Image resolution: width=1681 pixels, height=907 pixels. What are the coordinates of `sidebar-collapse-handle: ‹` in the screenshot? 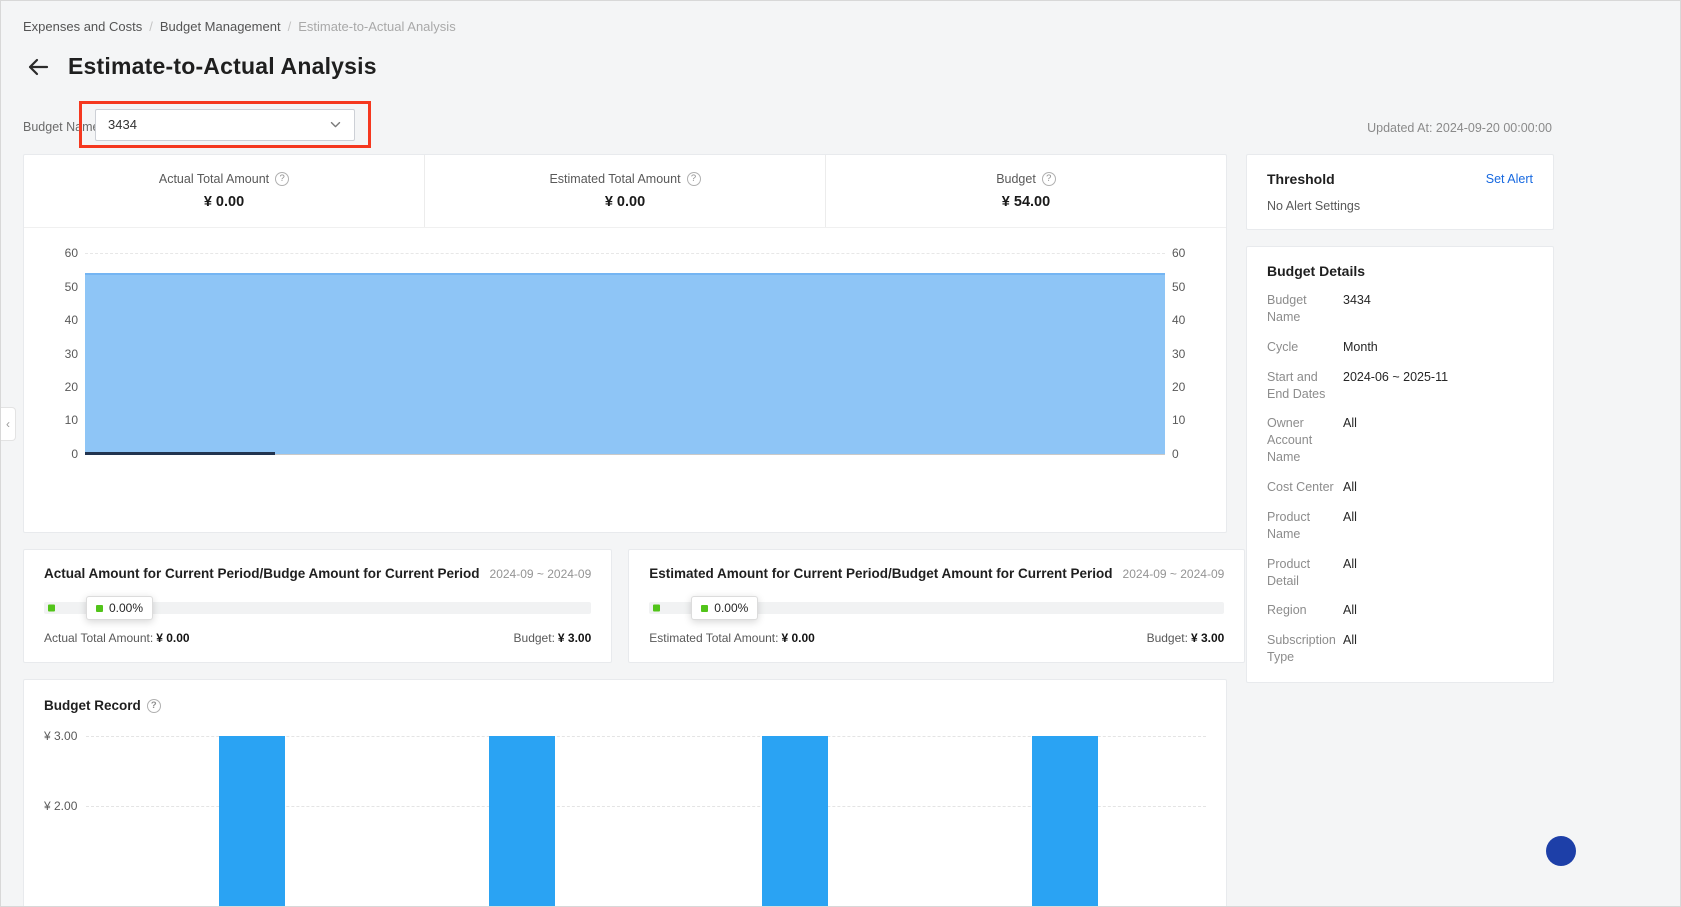 It's located at (8, 424).